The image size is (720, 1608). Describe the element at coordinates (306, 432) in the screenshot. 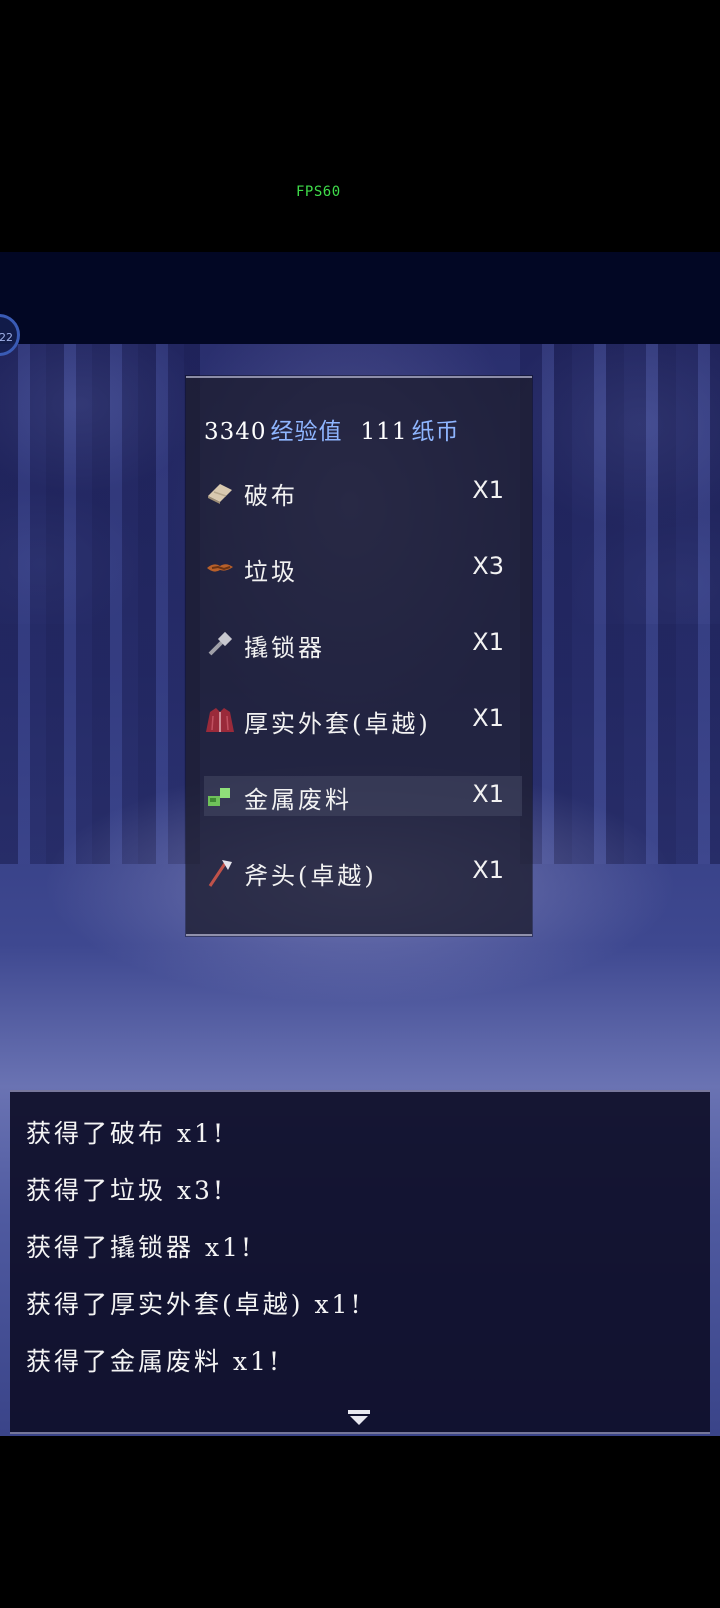

I see `exp-label: 经验值` at that location.